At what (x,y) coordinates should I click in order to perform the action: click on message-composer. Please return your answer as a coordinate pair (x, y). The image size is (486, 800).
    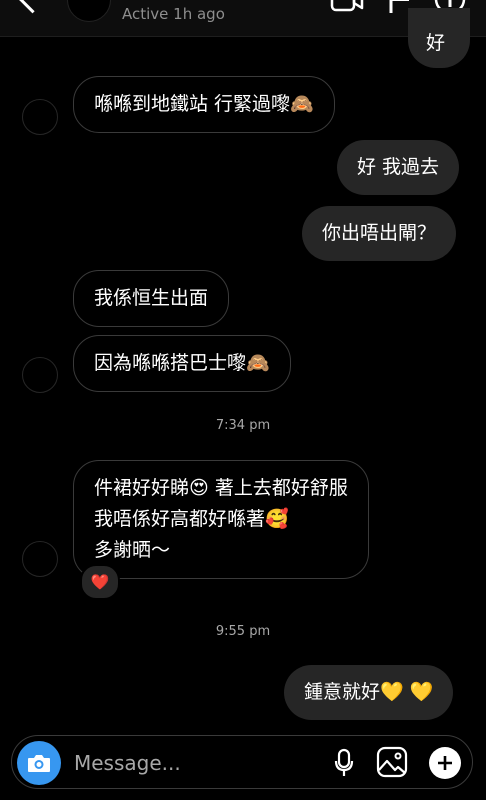
    Looking at the image, I should click on (242, 762).